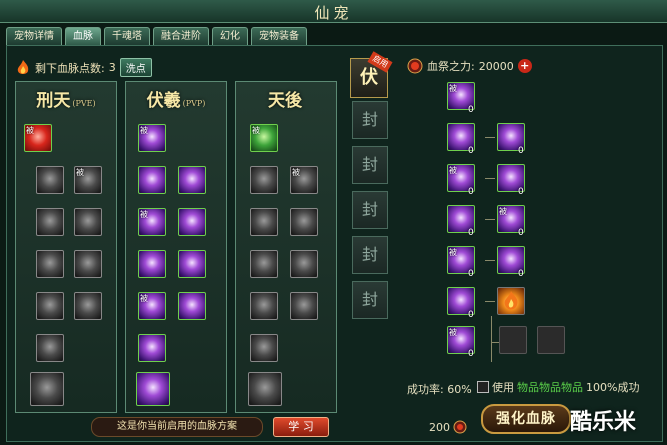 This screenshot has width=667, height=445. Describe the element at coordinates (230, 36) in the screenshot. I see `tab-transform: 幻化` at that location.